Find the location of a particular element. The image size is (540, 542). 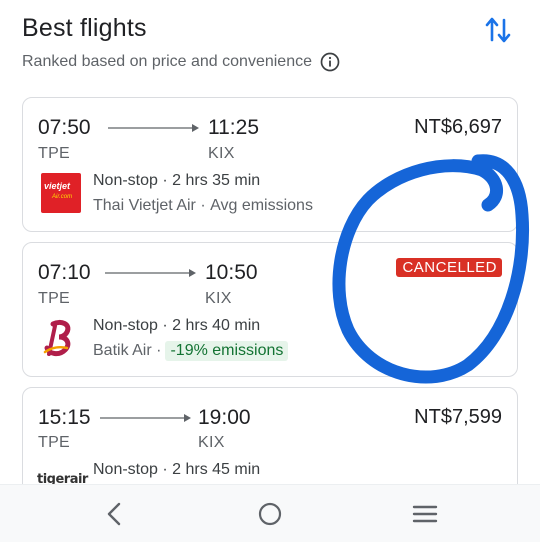

page-title: Best flights is located at coordinates (84, 28).